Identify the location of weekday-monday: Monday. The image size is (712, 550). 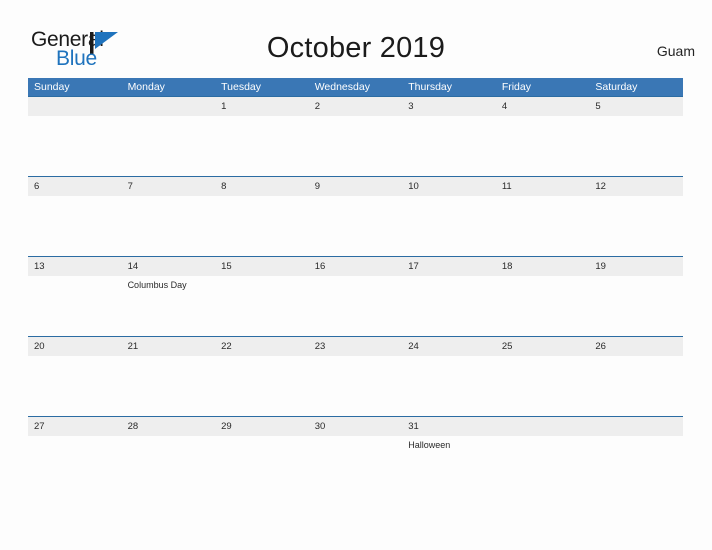
(146, 87).